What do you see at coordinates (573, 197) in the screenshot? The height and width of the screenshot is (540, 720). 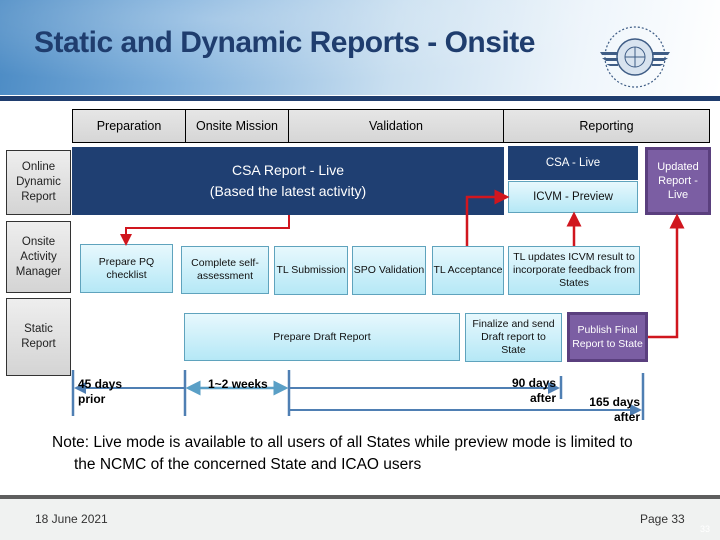 I see `icvm-preview-box: ICVM - Preview` at bounding box center [573, 197].